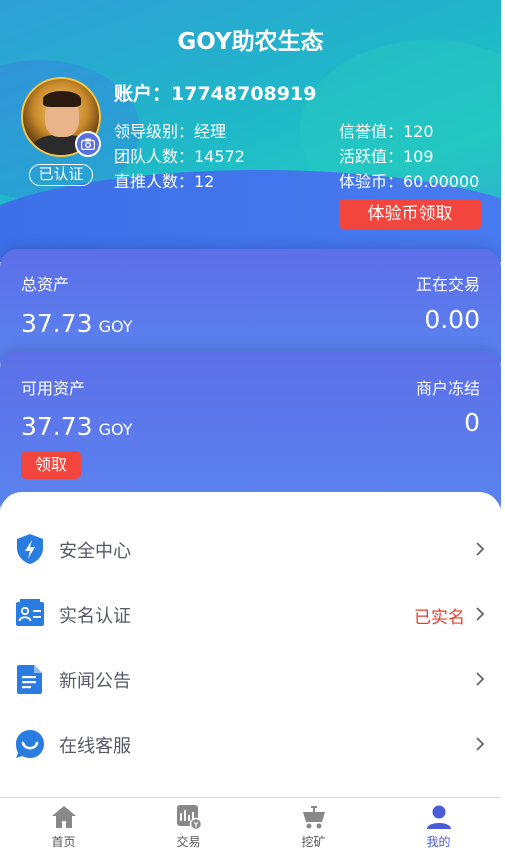 The width and height of the screenshot is (505, 852). Describe the element at coordinates (189, 817) in the screenshot. I see `trade-chart-icon` at that location.